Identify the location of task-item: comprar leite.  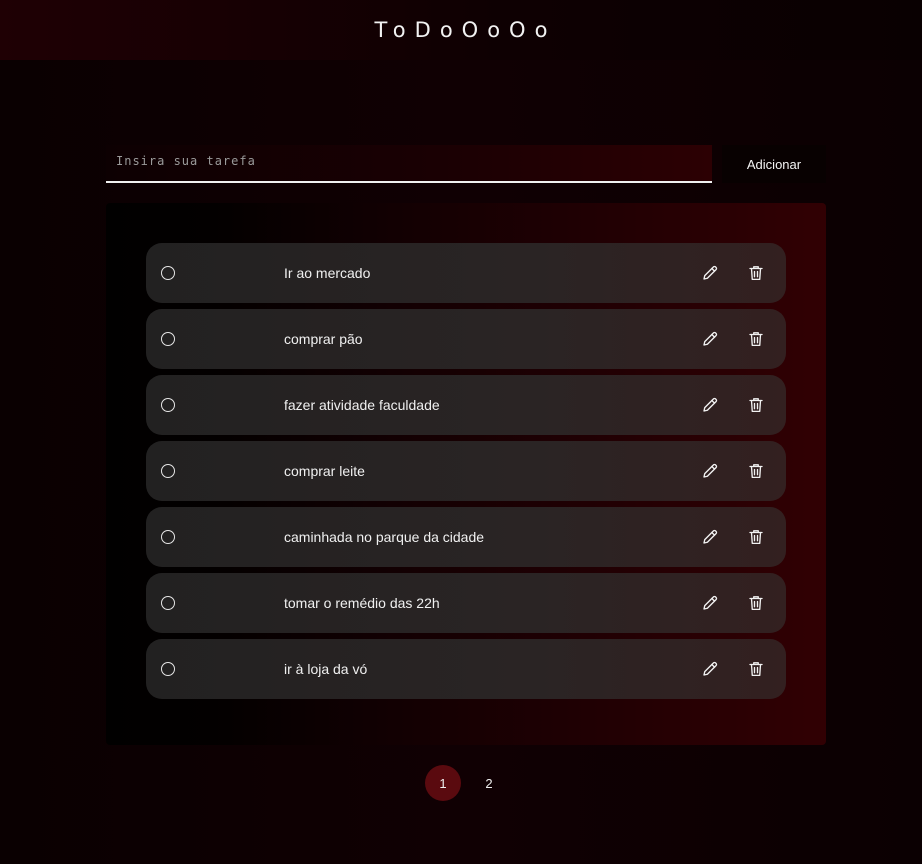
(466, 471).